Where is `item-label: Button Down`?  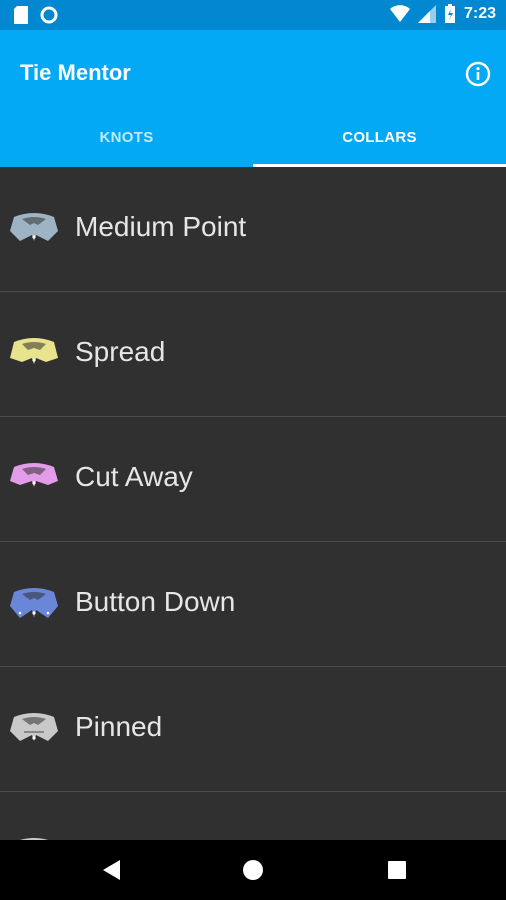 item-label: Button Down is located at coordinates (155, 601).